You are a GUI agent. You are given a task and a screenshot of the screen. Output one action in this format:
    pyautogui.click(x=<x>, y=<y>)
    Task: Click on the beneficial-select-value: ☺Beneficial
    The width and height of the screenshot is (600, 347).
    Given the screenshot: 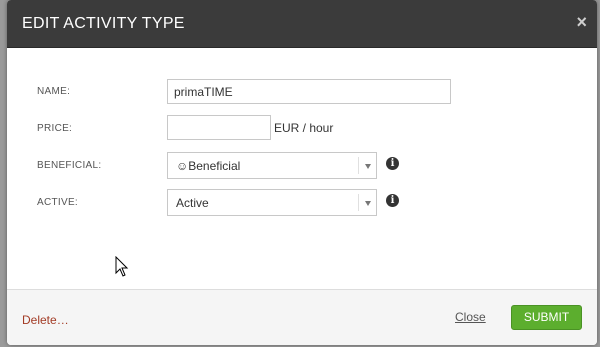 What is the action you would take?
    pyautogui.click(x=208, y=166)
    